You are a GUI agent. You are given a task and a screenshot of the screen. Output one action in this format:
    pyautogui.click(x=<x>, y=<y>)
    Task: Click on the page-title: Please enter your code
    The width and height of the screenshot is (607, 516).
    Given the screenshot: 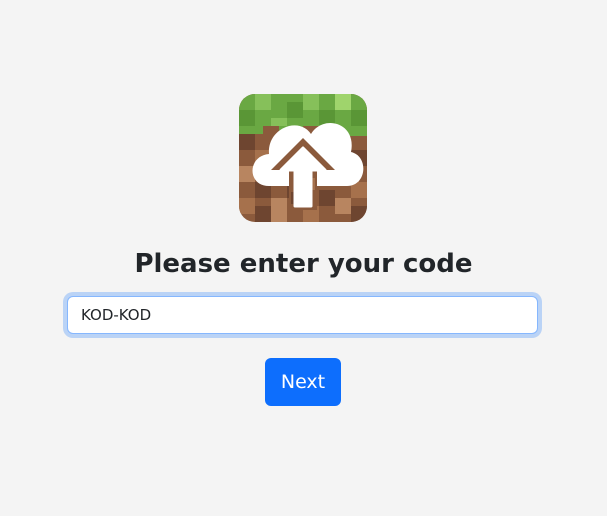 What is the action you would take?
    pyautogui.click(x=303, y=264)
    